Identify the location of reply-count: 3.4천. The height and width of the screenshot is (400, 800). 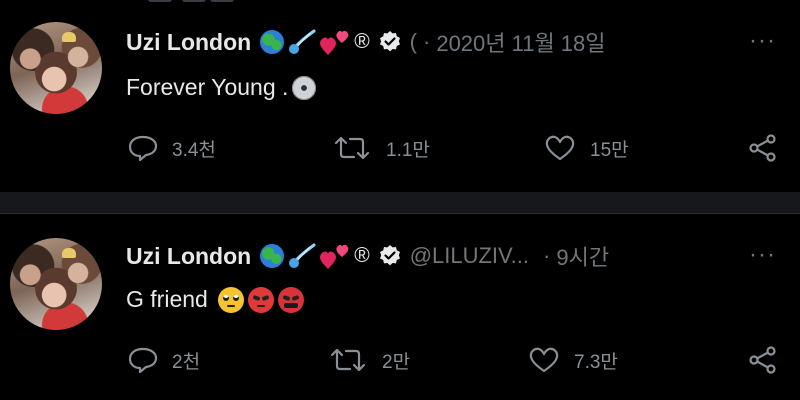
(194, 150).